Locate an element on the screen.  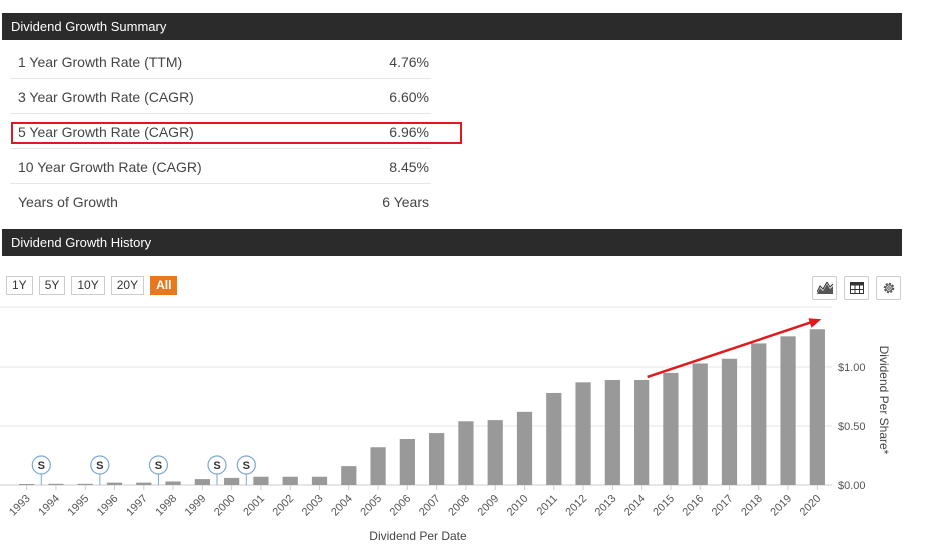
x-tick-label: 2015 is located at coordinates (664, 506).